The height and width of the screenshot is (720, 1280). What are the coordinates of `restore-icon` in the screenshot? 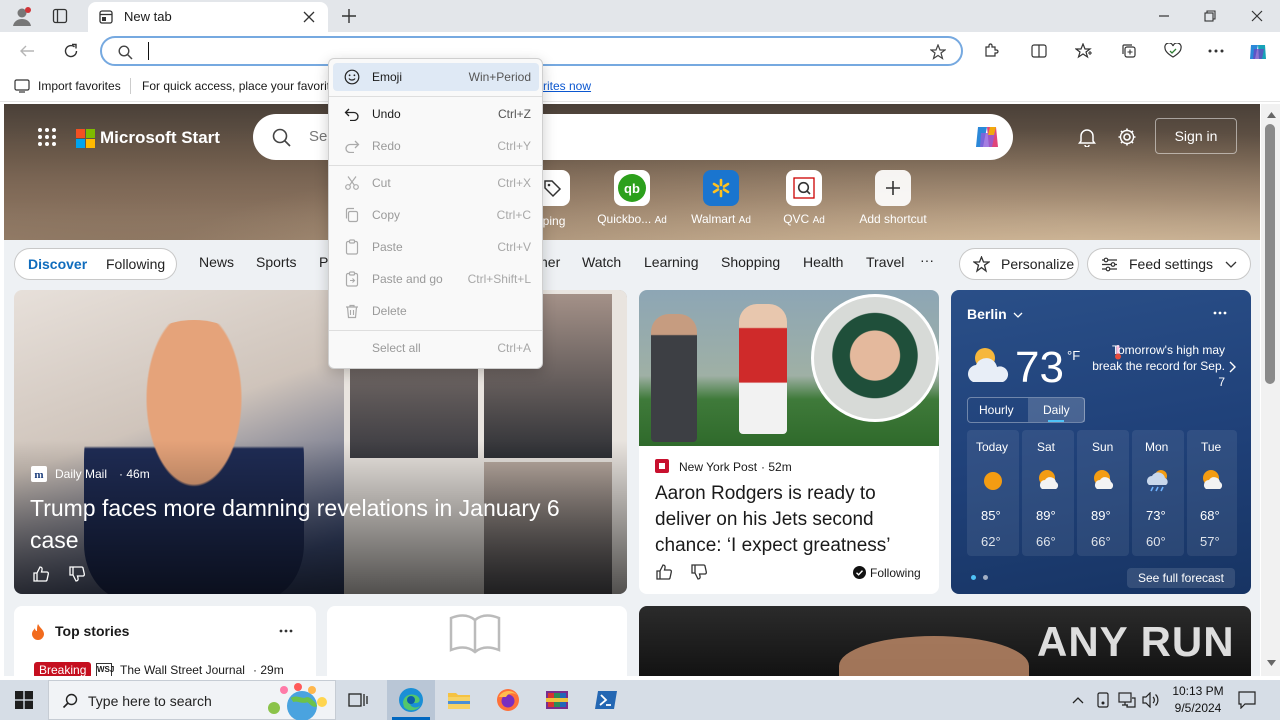 It's located at (1210, 16).